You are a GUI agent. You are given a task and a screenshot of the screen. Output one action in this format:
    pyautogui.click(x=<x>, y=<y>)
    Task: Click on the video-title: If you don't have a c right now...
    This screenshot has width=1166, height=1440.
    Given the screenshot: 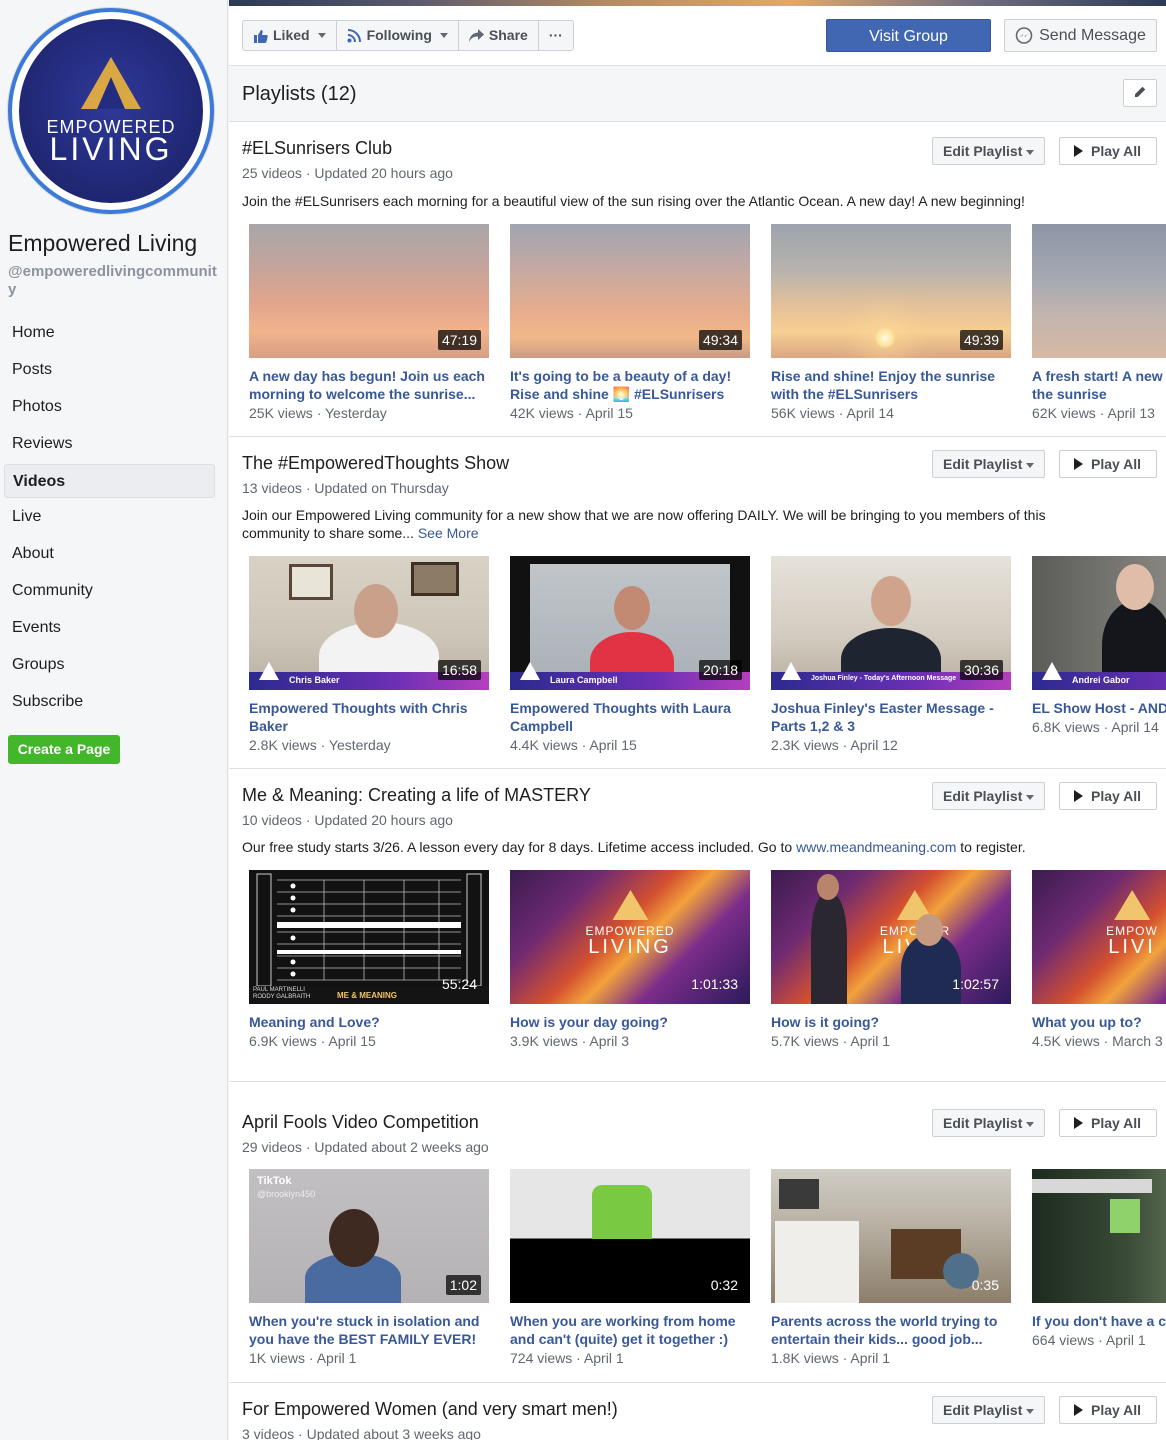 What is the action you would take?
    pyautogui.click(x=1099, y=1321)
    